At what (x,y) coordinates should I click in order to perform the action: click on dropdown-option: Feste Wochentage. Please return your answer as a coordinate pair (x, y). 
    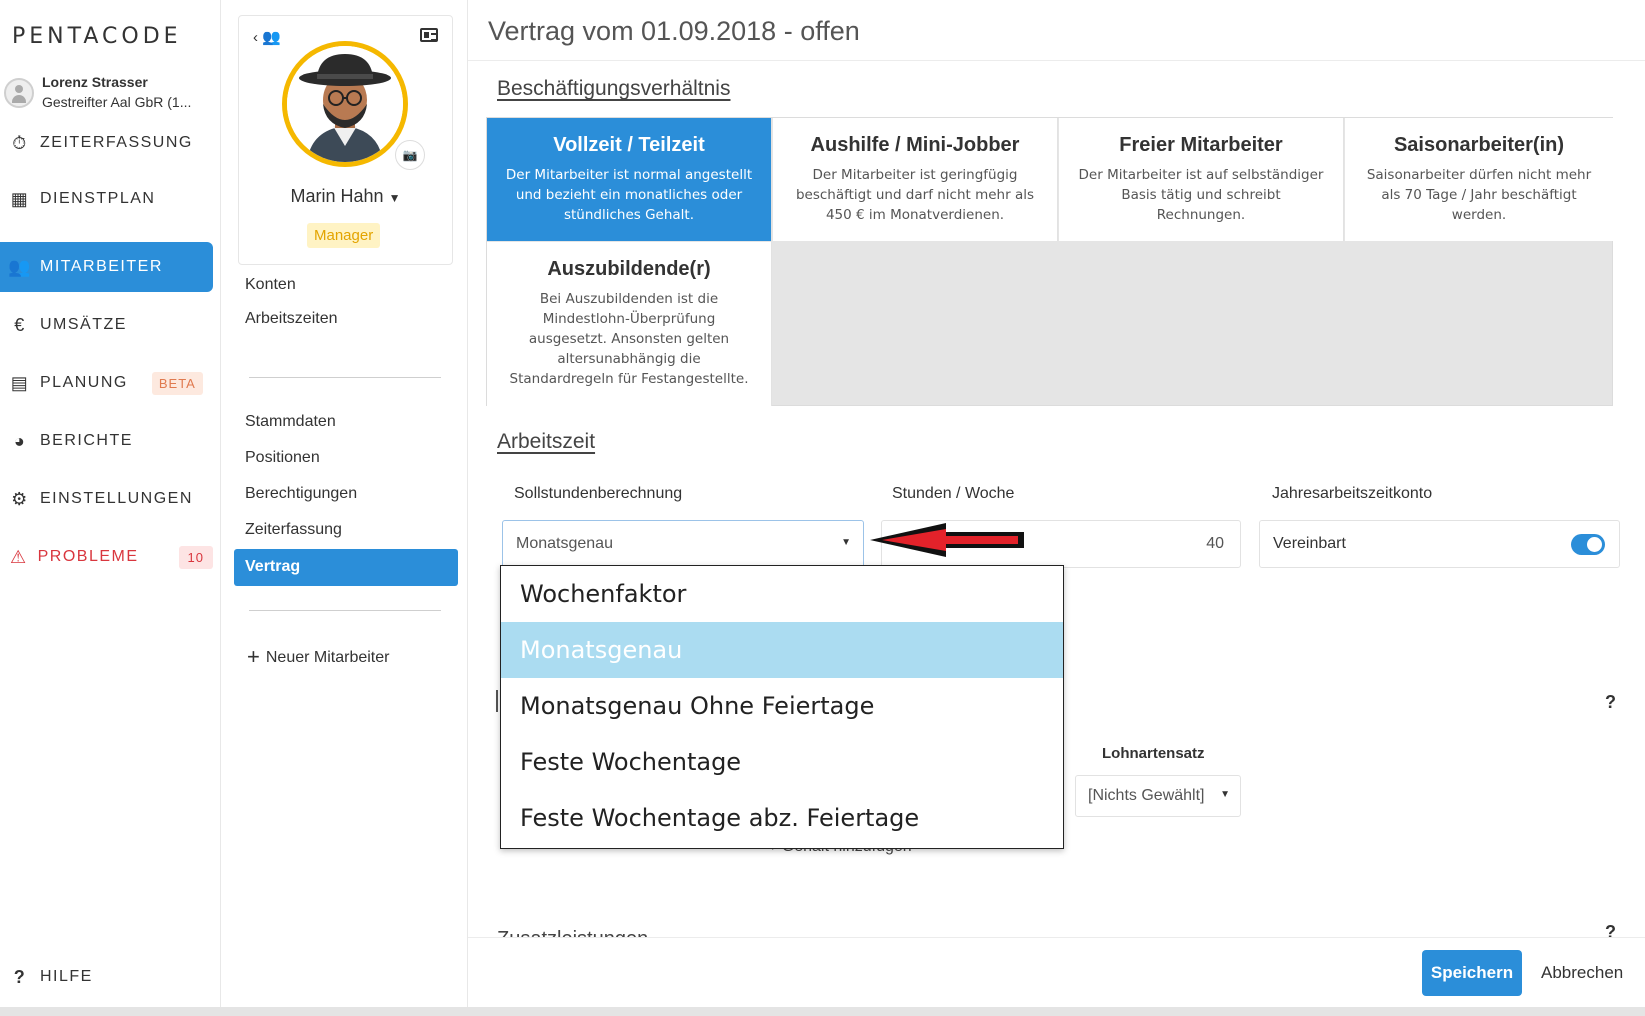
    Looking at the image, I should click on (782, 762).